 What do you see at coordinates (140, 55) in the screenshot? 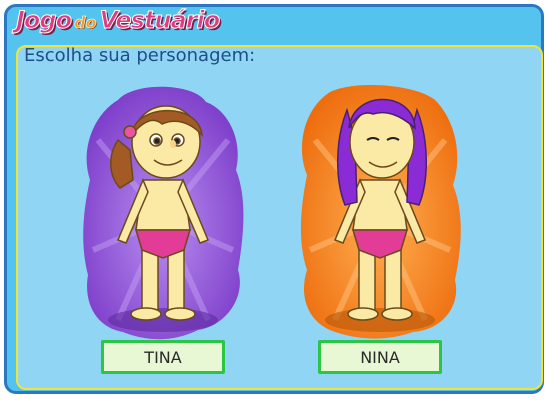
I see `instruction-text: Escolha sua personagem:` at bounding box center [140, 55].